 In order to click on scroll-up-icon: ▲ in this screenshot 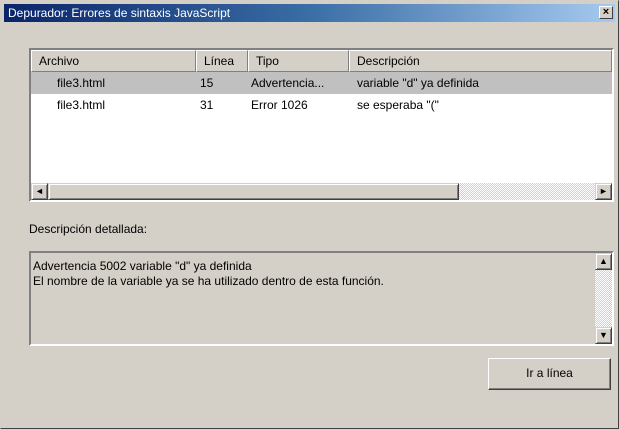, I will do `click(603, 261)`.